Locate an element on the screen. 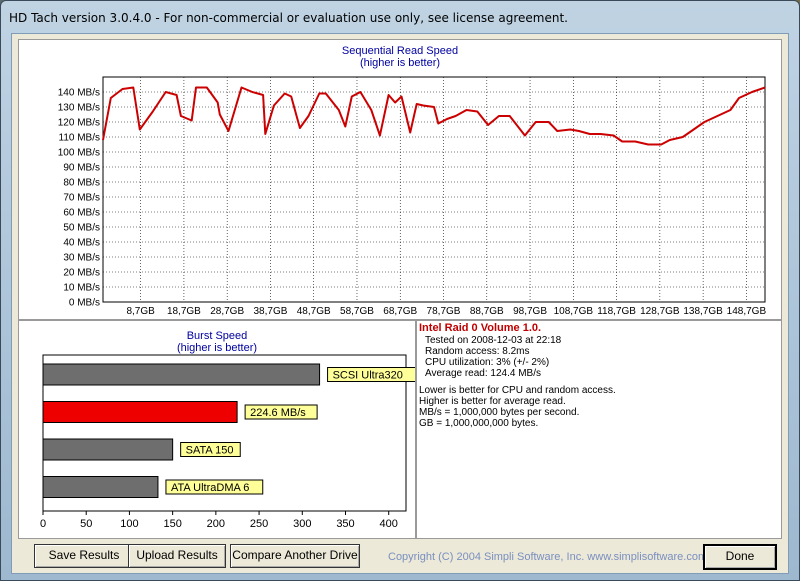 The width and height of the screenshot is (800, 581). y-tick-label: 100 MB/s is located at coordinates (79, 153).